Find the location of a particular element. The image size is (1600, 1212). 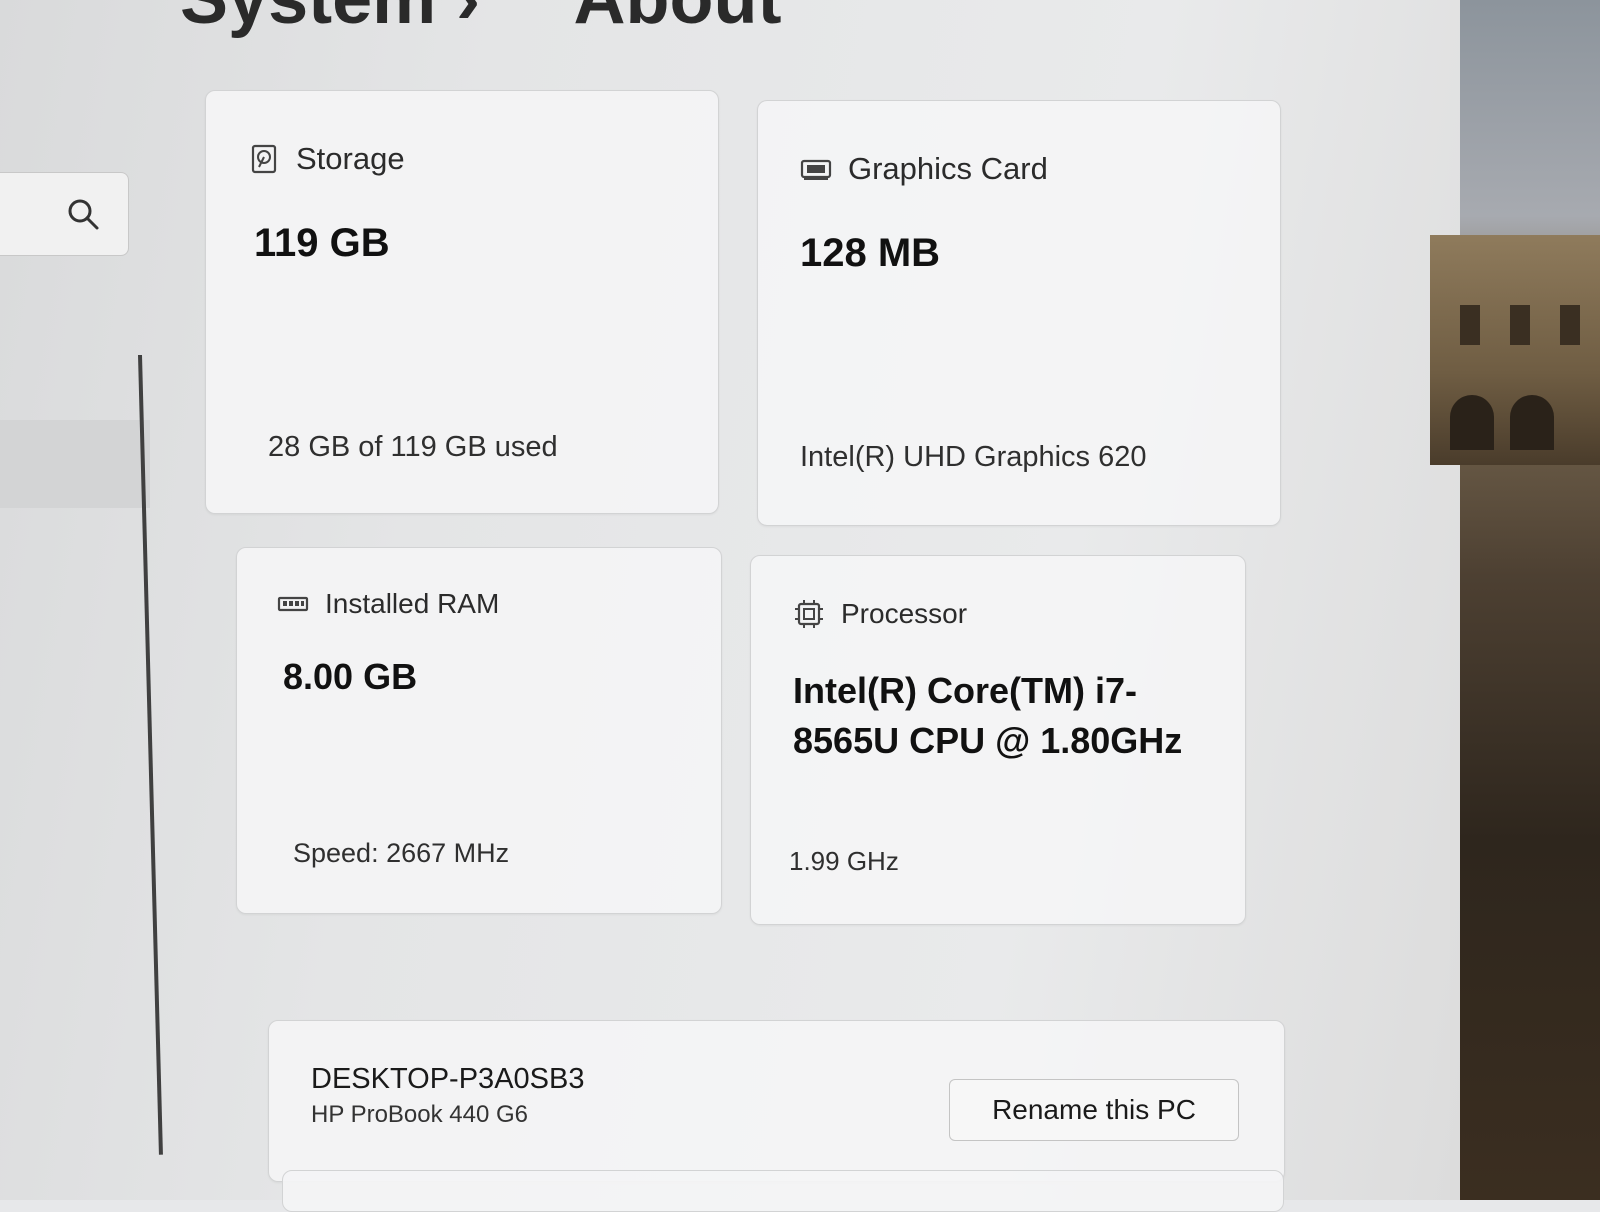

desktop-wallpaper is located at coordinates (1530, 600).